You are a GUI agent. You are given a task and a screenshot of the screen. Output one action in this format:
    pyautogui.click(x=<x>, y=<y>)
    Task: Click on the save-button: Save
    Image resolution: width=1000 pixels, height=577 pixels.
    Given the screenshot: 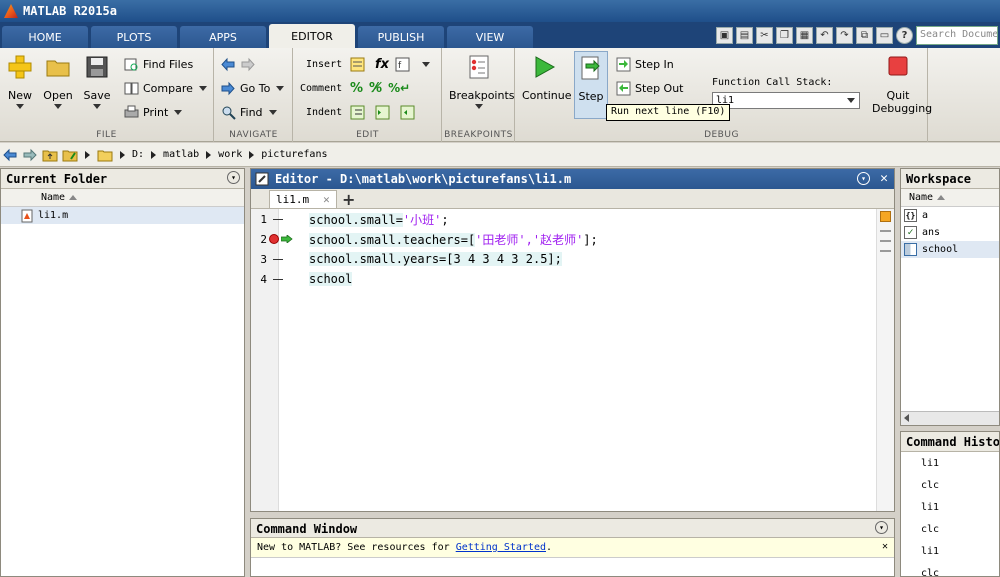 What is the action you would take?
    pyautogui.click(x=97, y=81)
    